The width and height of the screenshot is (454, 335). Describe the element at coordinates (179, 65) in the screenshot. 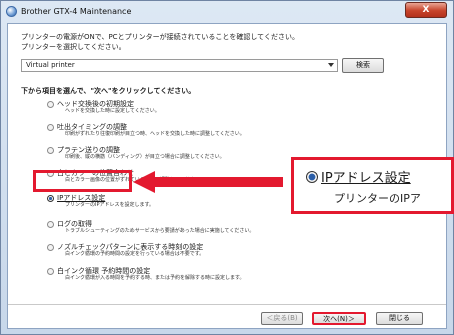

I see `printer-select: Virtual printer` at that location.